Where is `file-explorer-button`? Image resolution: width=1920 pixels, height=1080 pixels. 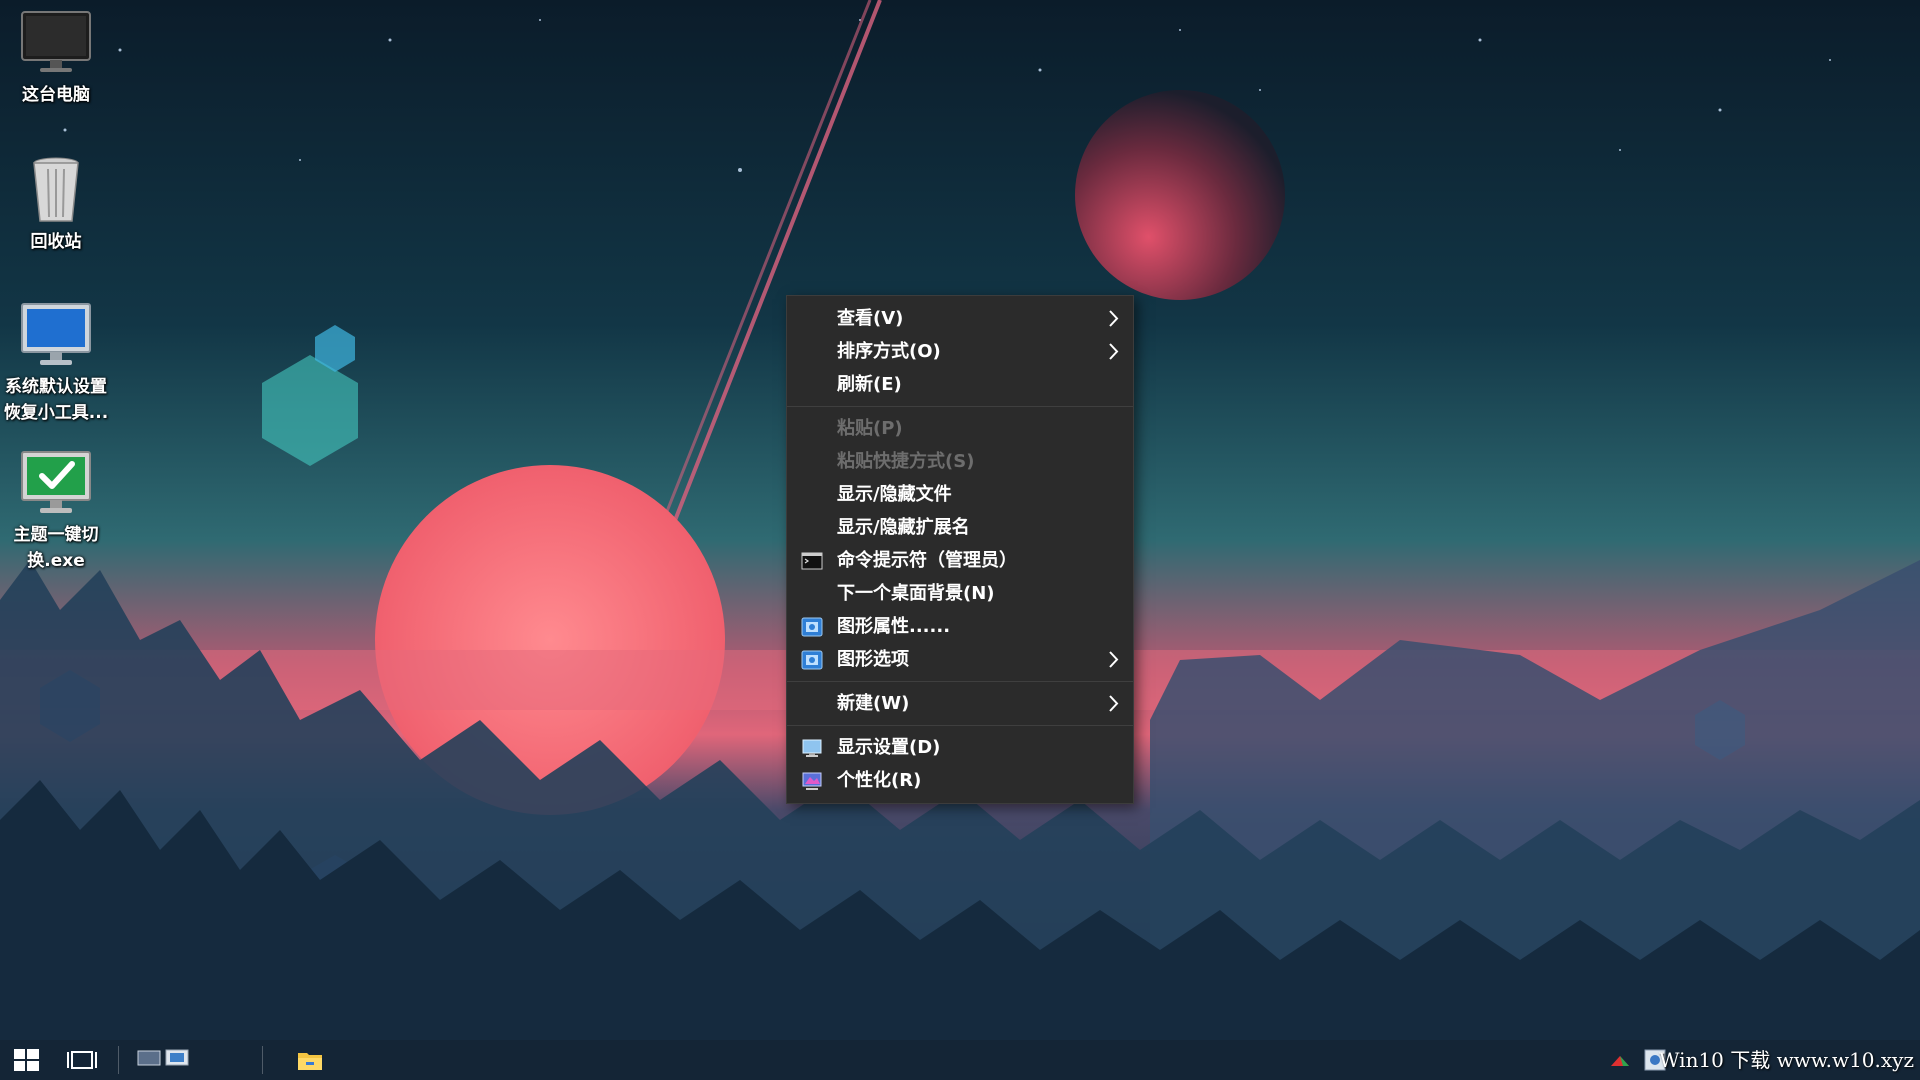
file-explorer-button is located at coordinates (310, 1060).